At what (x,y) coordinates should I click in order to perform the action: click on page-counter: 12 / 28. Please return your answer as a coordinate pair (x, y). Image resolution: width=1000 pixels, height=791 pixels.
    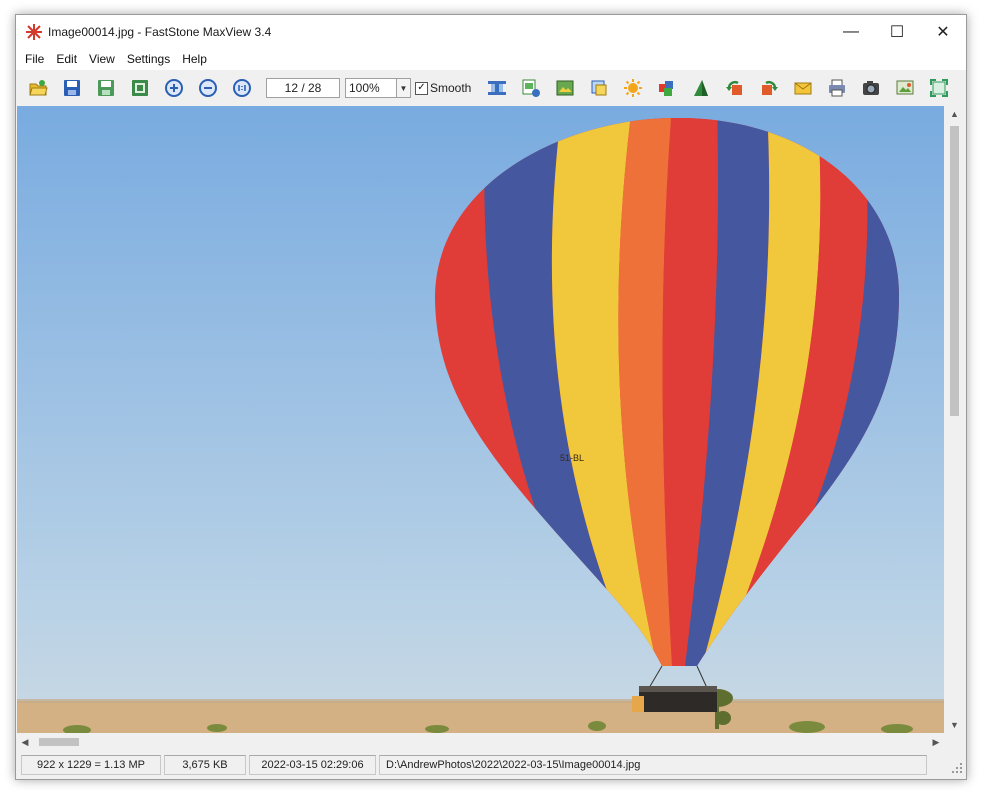
    Looking at the image, I should click on (303, 88).